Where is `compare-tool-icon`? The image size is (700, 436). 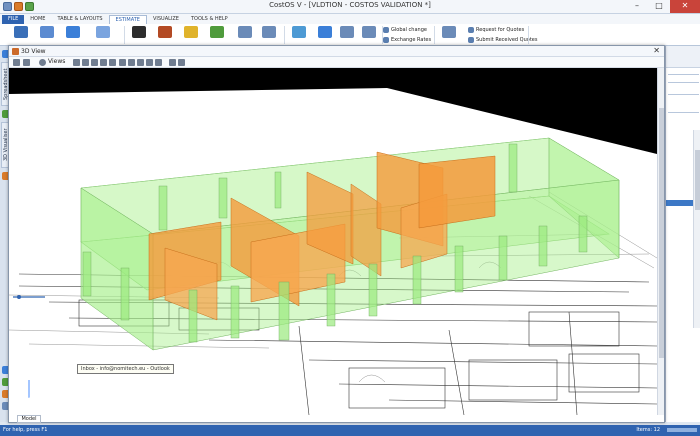
compare-tool-icon is located at coordinates (245, 32).